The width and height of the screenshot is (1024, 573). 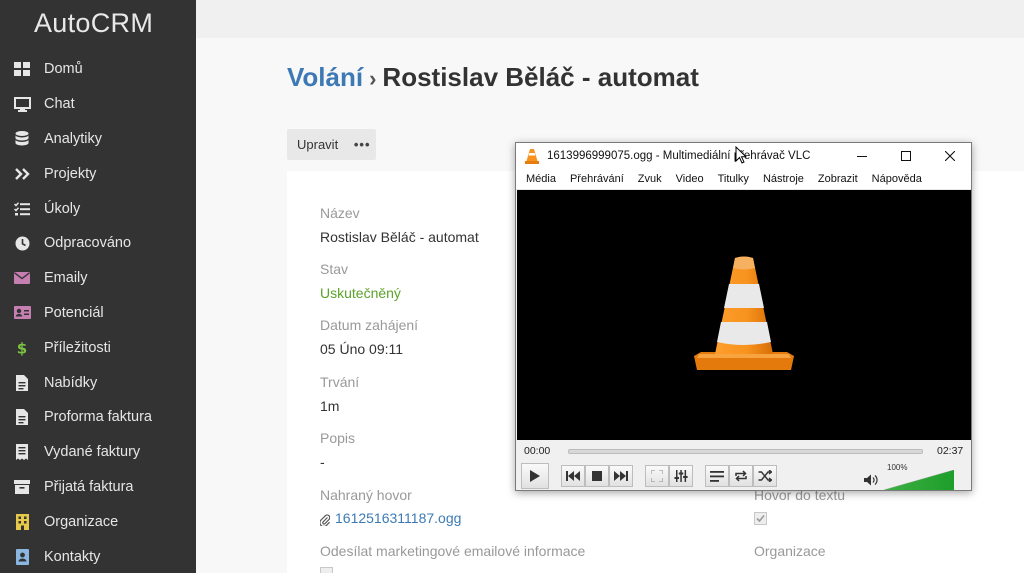 I want to click on start-date-label: Datum zahájení, so click(x=369, y=325).